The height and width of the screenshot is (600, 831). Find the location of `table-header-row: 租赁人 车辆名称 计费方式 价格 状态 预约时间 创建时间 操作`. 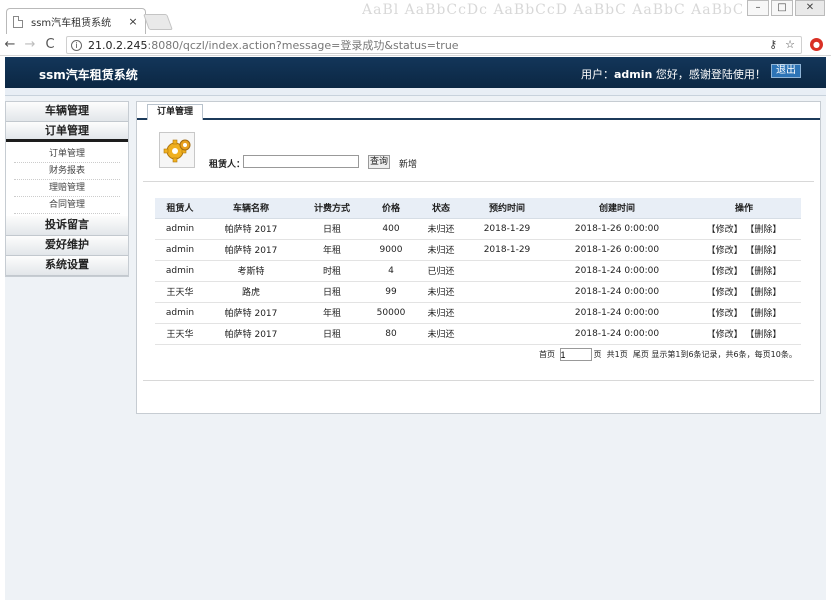

table-header-row: 租赁人 车辆名称 计费方式 价格 状态 预约时间 创建时间 操作 is located at coordinates (478, 208).